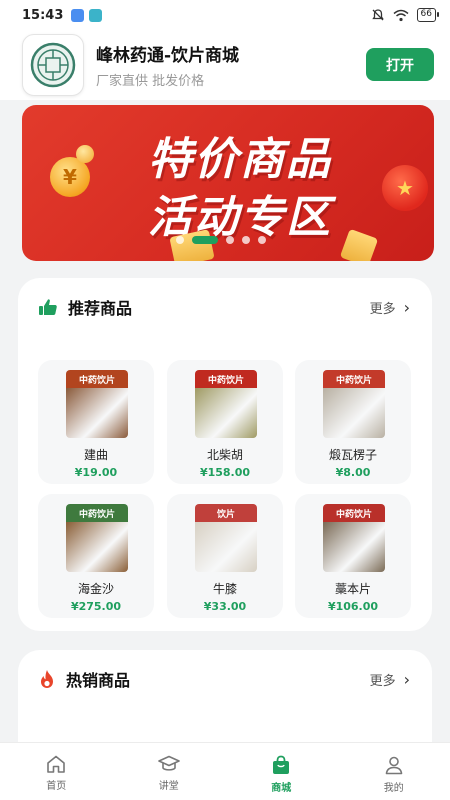 Image resolution: width=450 pixels, height=800 pixels. Describe the element at coordinates (169, 771) in the screenshot. I see `nav-item-lecture: 讲堂` at that location.